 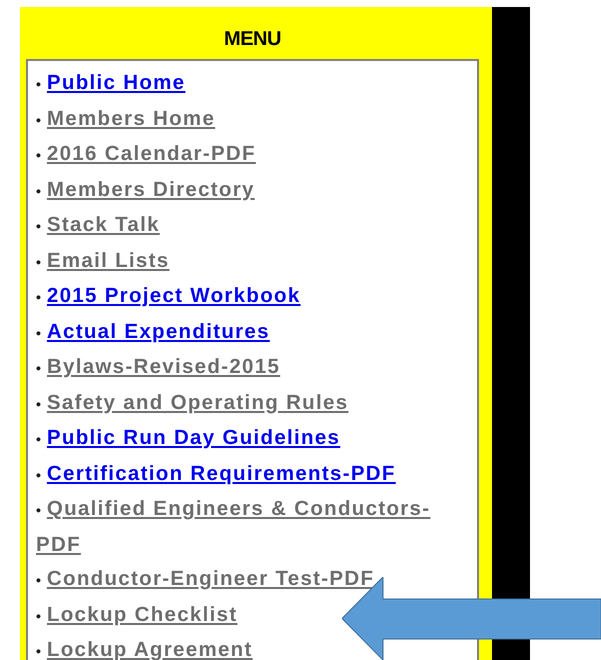 I want to click on menu-link: • Email Lists, so click(x=103, y=261).